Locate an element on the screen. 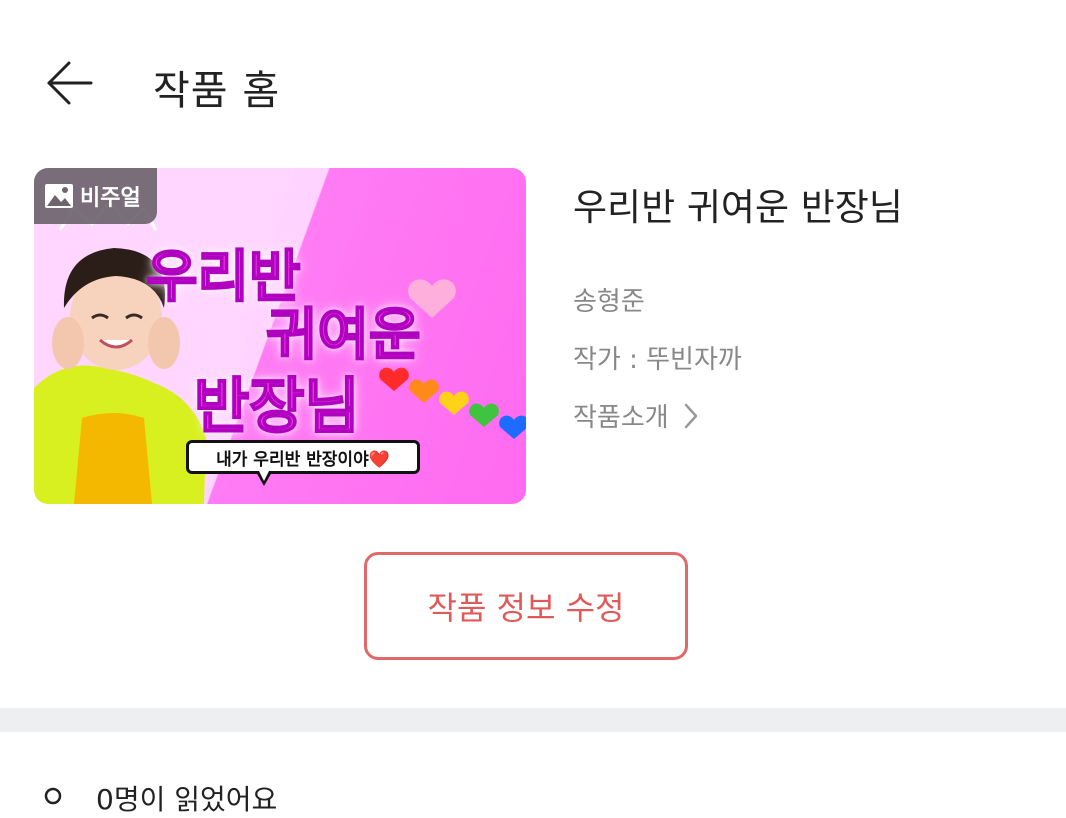 This screenshot has width=1066, height=818. speech-bubble: 내가 우리반 반장이야❤️ is located at coordinates (303, 457).